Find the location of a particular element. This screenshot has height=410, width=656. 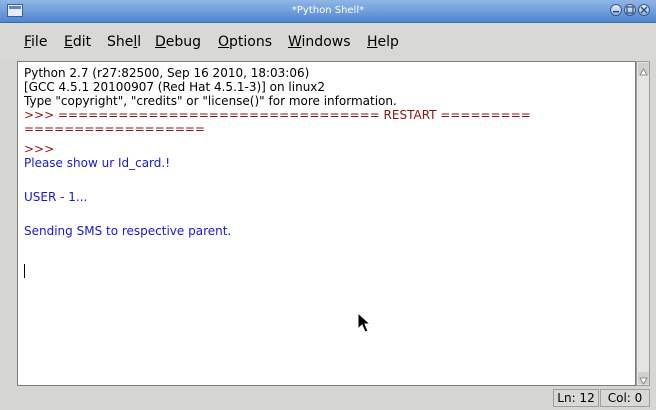

output-line: Sending SMS to respective parent. is located at coordinates (128, 231).